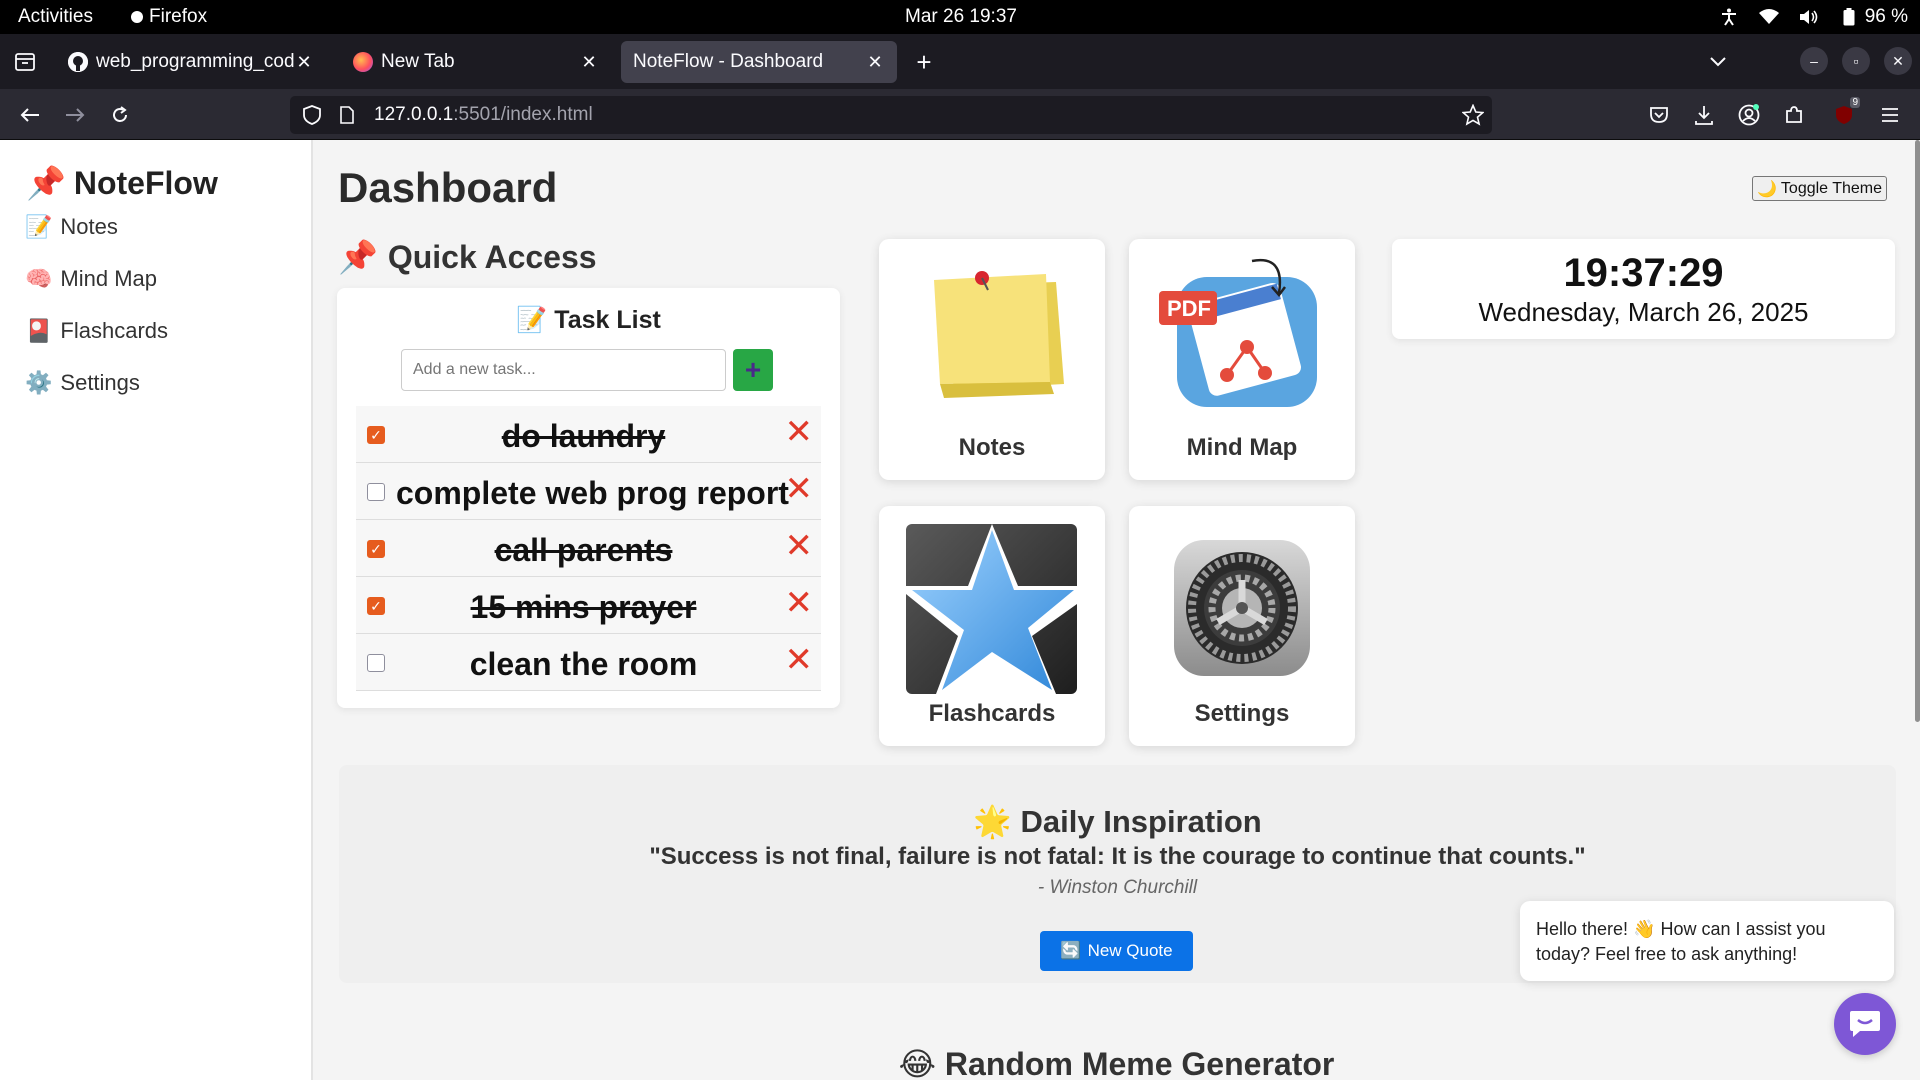 Image resolution: width=1920 pixels, height=1080 pixels. I want to click on sidebar-item-flashcards: 🎴 Flashcards, so click(96, 331).